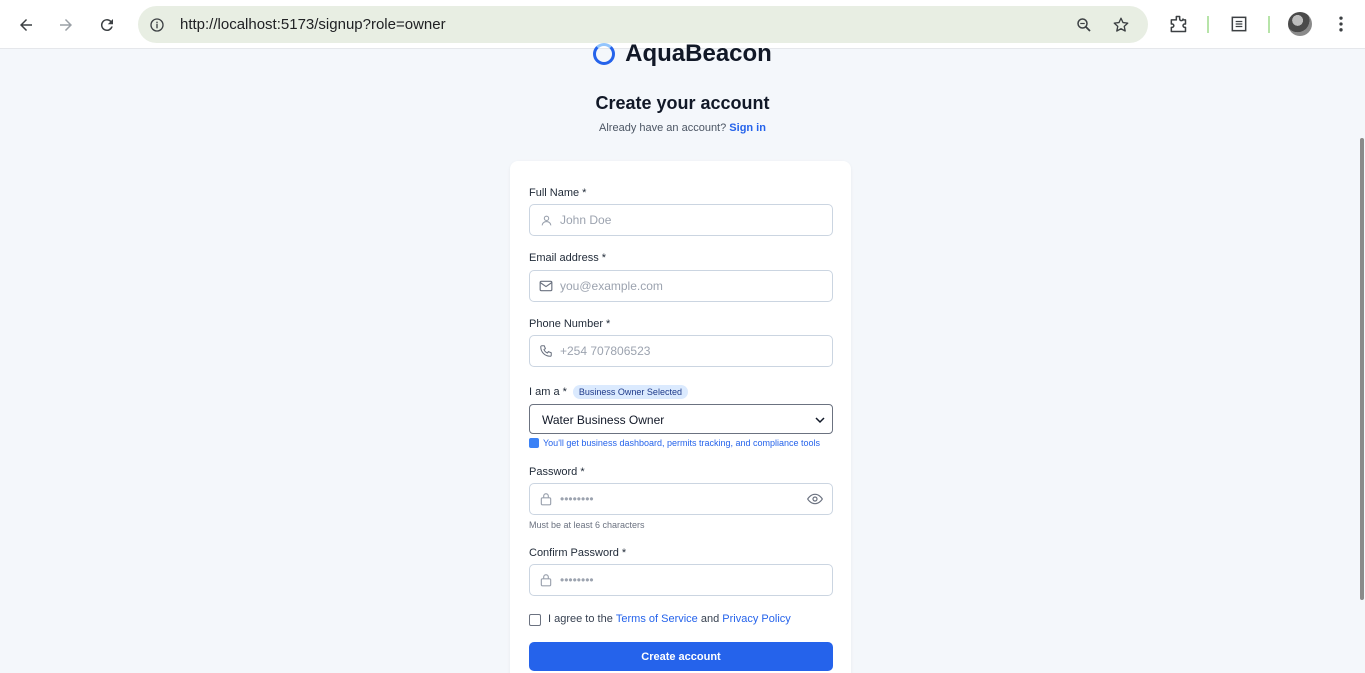 This screenshot has height=673, width=1365. I want to click on user-icon, so click(546, 220).